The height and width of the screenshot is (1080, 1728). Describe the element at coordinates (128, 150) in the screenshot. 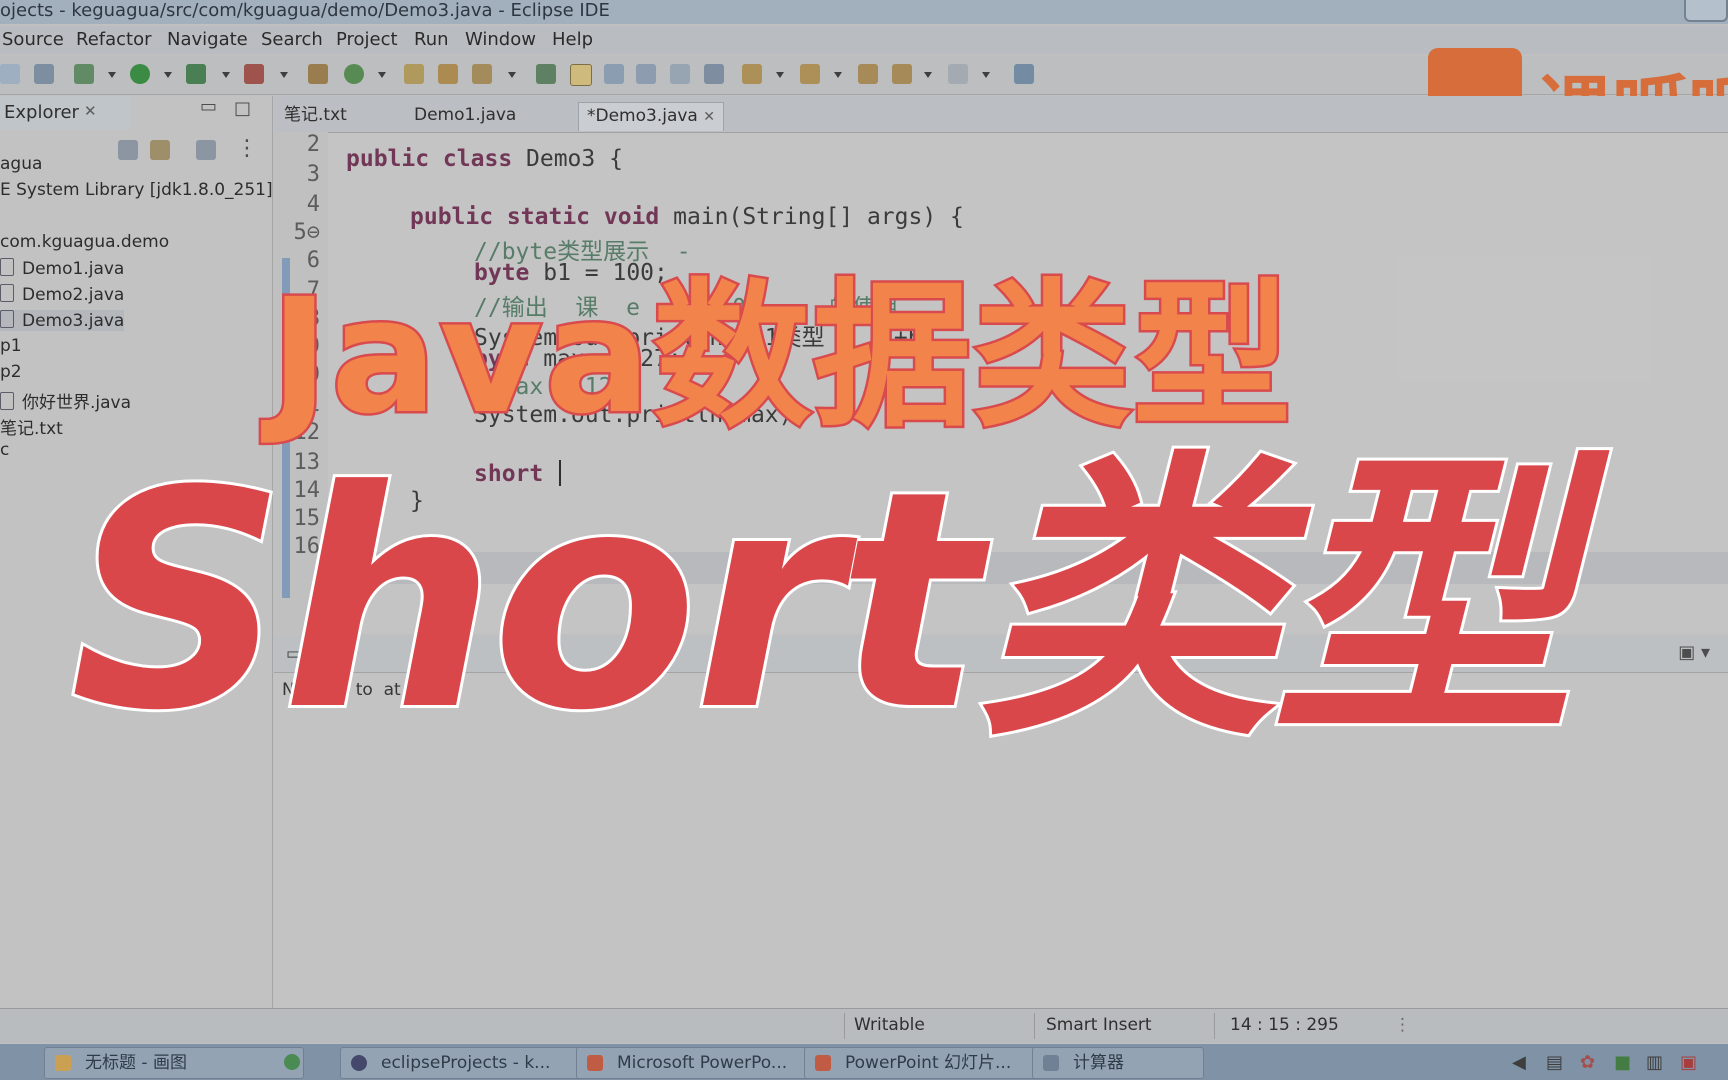

I see `collapse-all-icon` at that location.